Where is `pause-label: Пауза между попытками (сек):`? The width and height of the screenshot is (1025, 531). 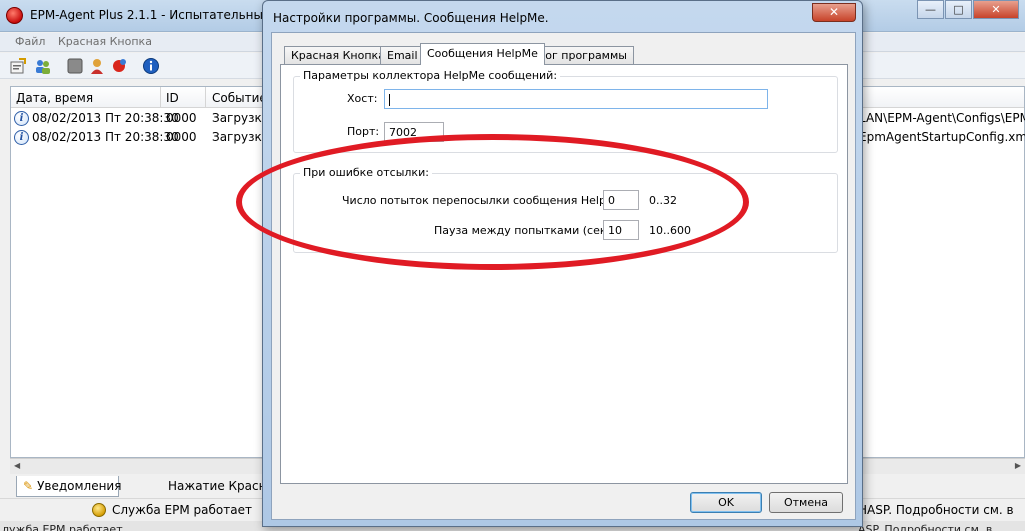
pause-label: Пауза между попытками (сек): is located at coordinates (524, 230).